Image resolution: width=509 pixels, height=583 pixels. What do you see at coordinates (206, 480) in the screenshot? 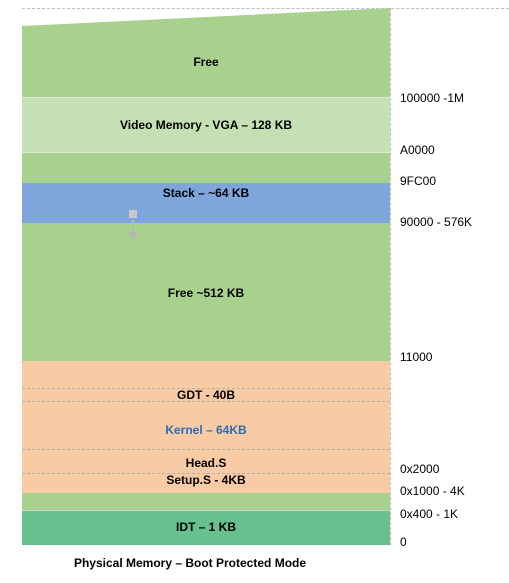
I see `setup-label: Setup.S - 4KB` at bounding box center [206, 480].